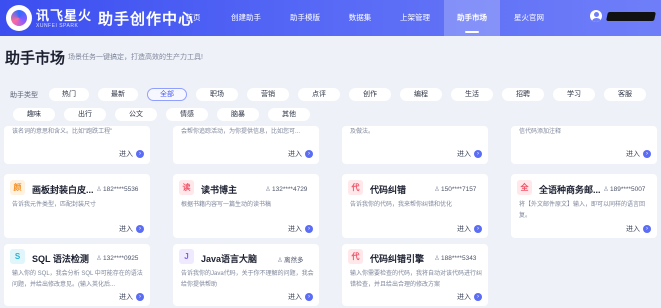 The image size is (661, 308). What do you see at coordinates (118, 94) in the screenshot?
I see `filter-chip-latest: 最新` at bounding box center [118, 94].